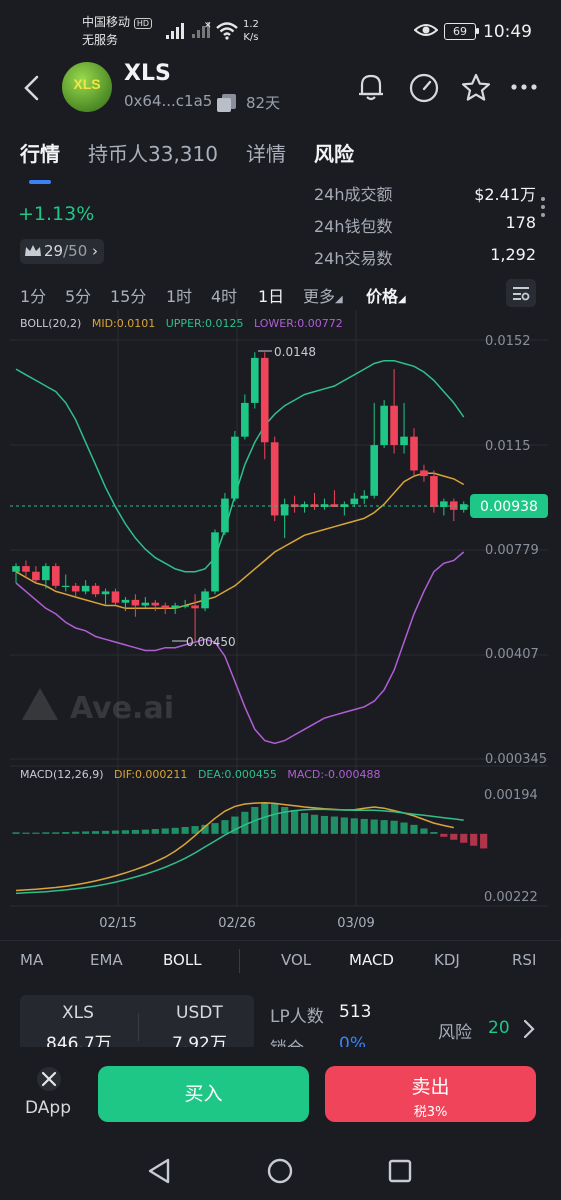 Image resolution: width=561 pixels, height=1200 pixels. I want to click on back-arrow-icon, so click(31, 88).